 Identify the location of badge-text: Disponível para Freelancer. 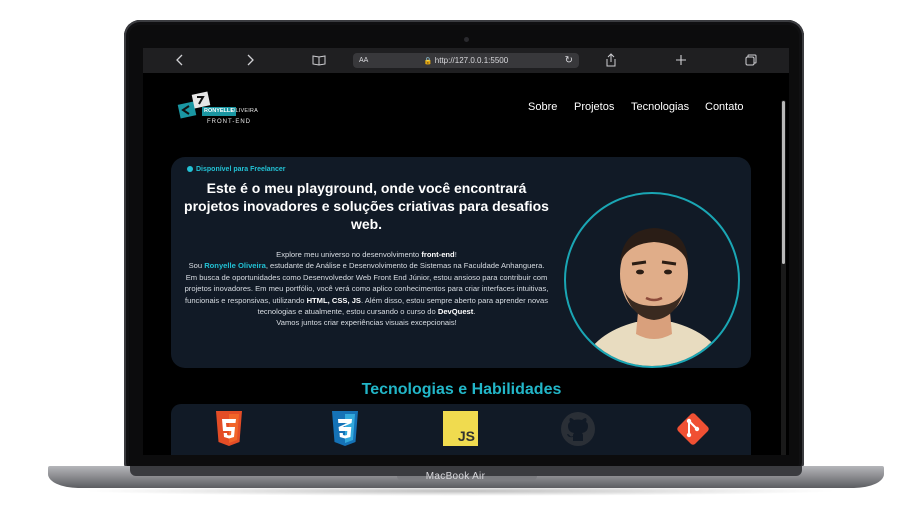
(241, 169).